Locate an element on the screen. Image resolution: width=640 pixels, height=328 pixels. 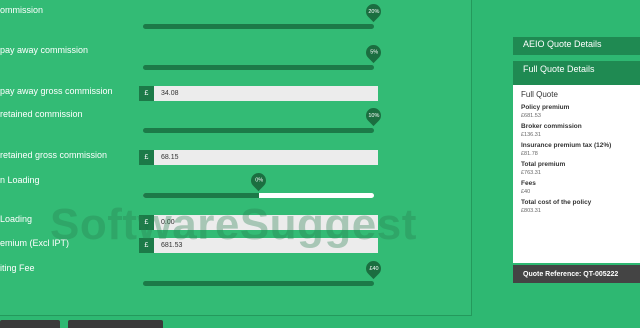
loading-slider-fill is located at coordinates (201, 195).